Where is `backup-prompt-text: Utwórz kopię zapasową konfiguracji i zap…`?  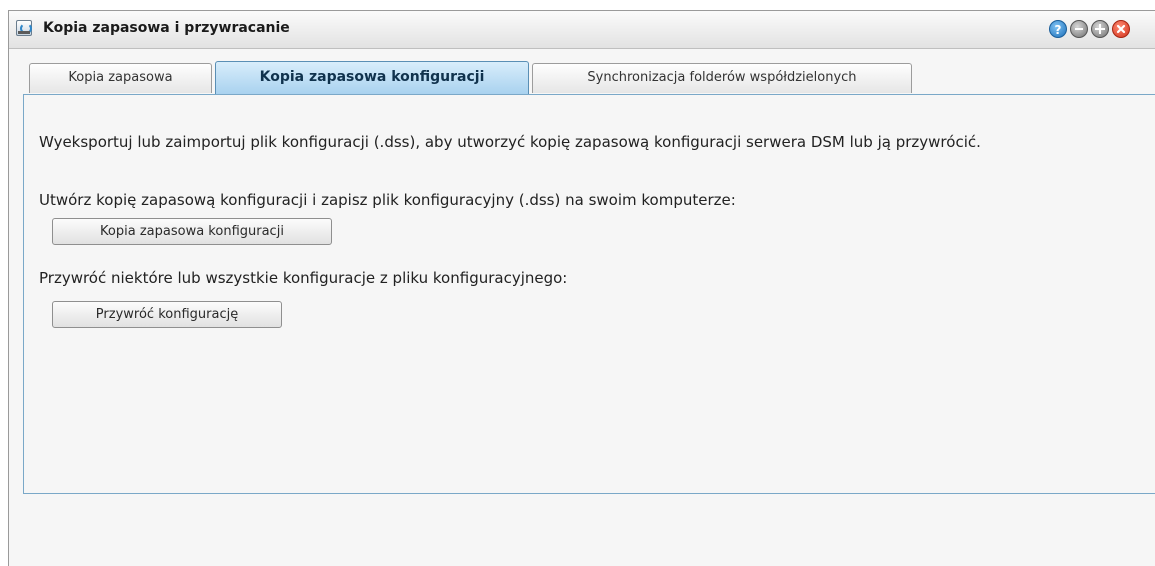 backup-prompt-text: Utwórz kopię zapasową konfiguracji i zap… is located at coordinates (387, 200).